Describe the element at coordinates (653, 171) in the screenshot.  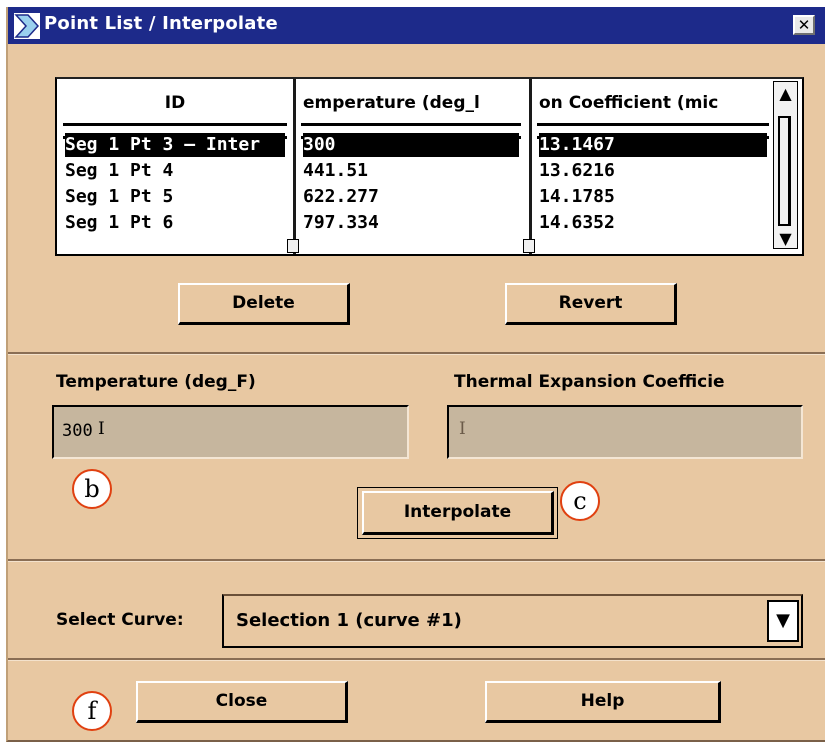
I see `table-cell-coefficient: 13.6216` at that location.